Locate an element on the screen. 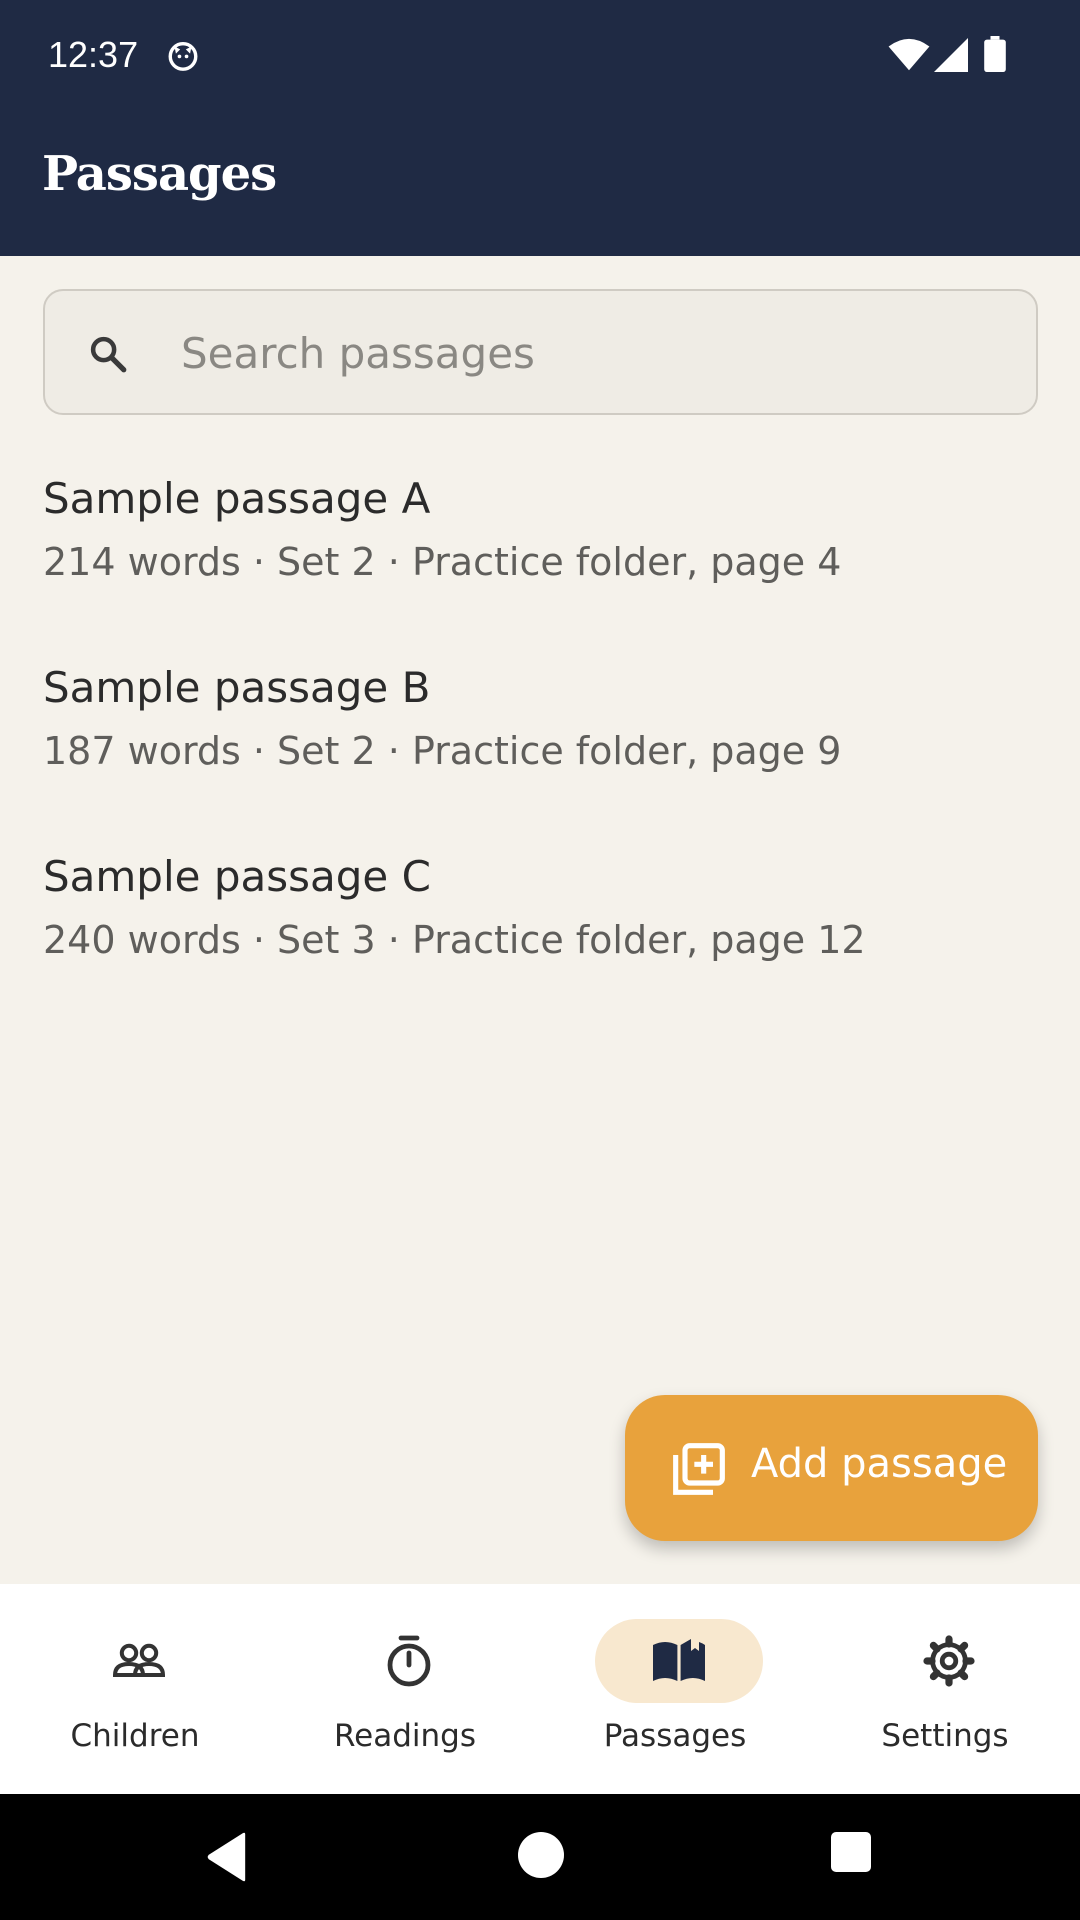  add-passage-label: Add passage is located at coordinates (879, 1464).